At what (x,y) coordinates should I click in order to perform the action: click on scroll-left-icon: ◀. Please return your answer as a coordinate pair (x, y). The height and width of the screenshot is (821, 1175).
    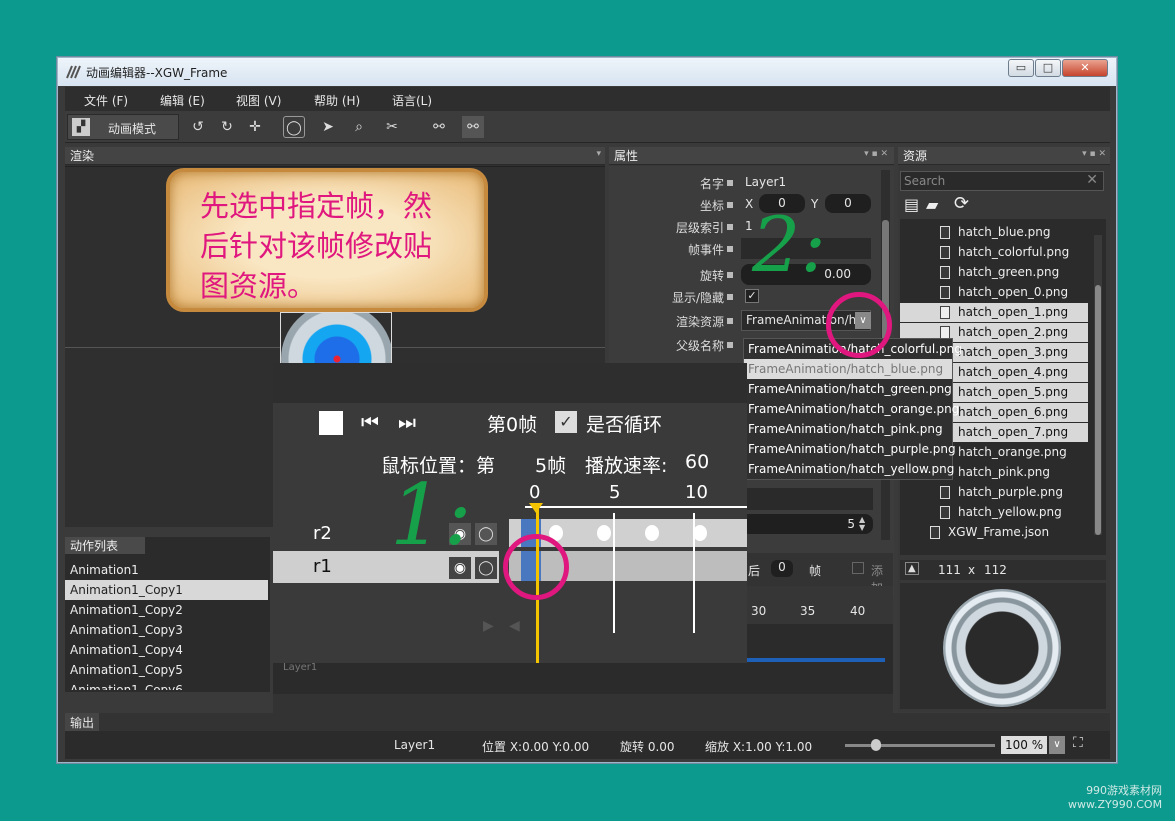
    Looking at the image, I should click on (514, 626).